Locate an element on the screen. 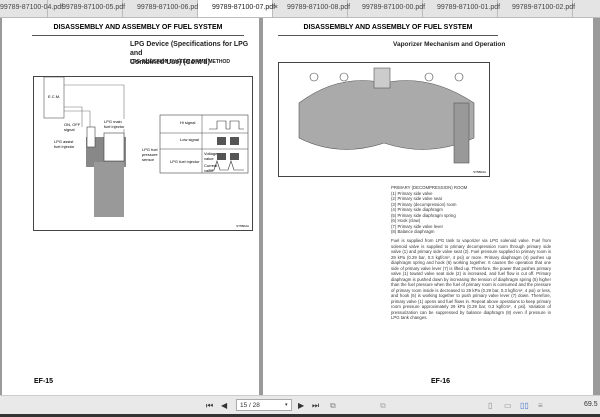 This screenshot has width=600, height=417. vaporizer-diagram-svg is located at coordinates (386, 115).